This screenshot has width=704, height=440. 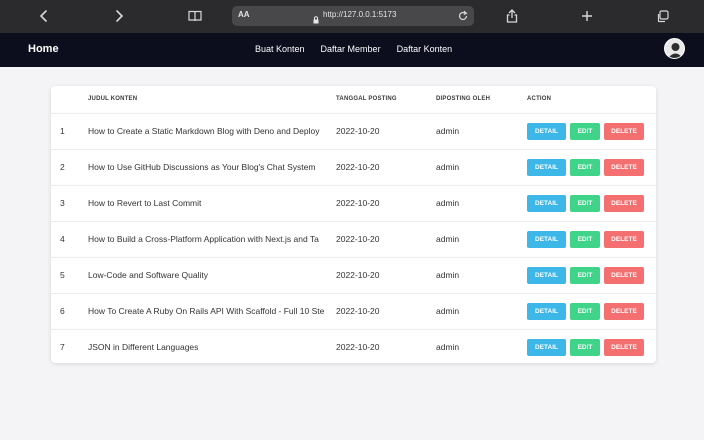 I want to click on row-number: 1, so click(x=62, y=131).